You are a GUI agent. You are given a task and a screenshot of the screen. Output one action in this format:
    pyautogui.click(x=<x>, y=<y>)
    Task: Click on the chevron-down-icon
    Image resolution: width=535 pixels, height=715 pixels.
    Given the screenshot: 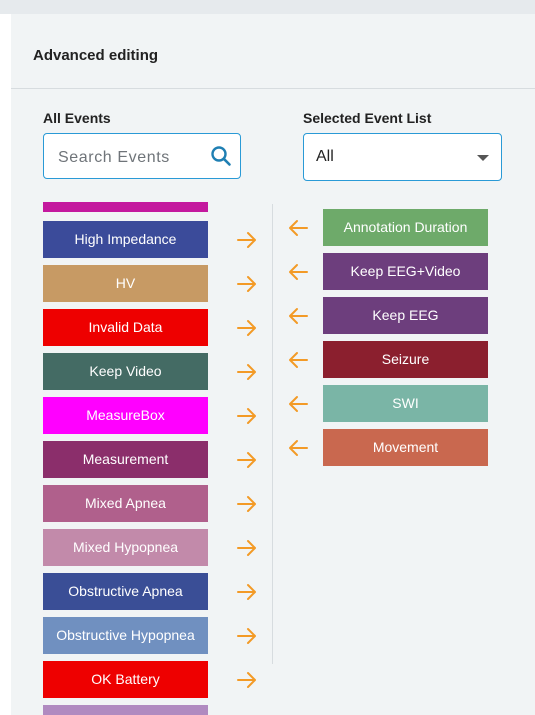 What is the action you would take?
    pyautogui.click(x=483, y=158)
    